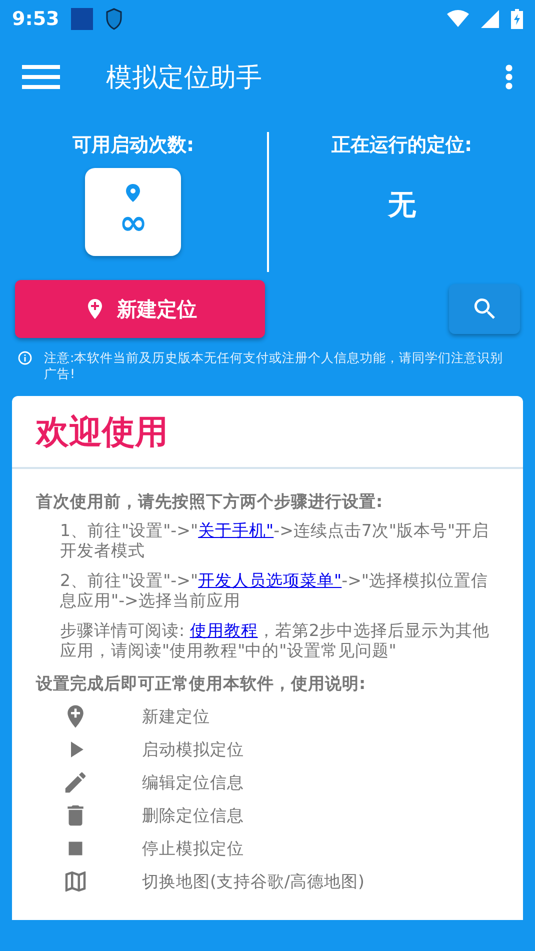  I want to click on wifi-icon, so click(458, 19).